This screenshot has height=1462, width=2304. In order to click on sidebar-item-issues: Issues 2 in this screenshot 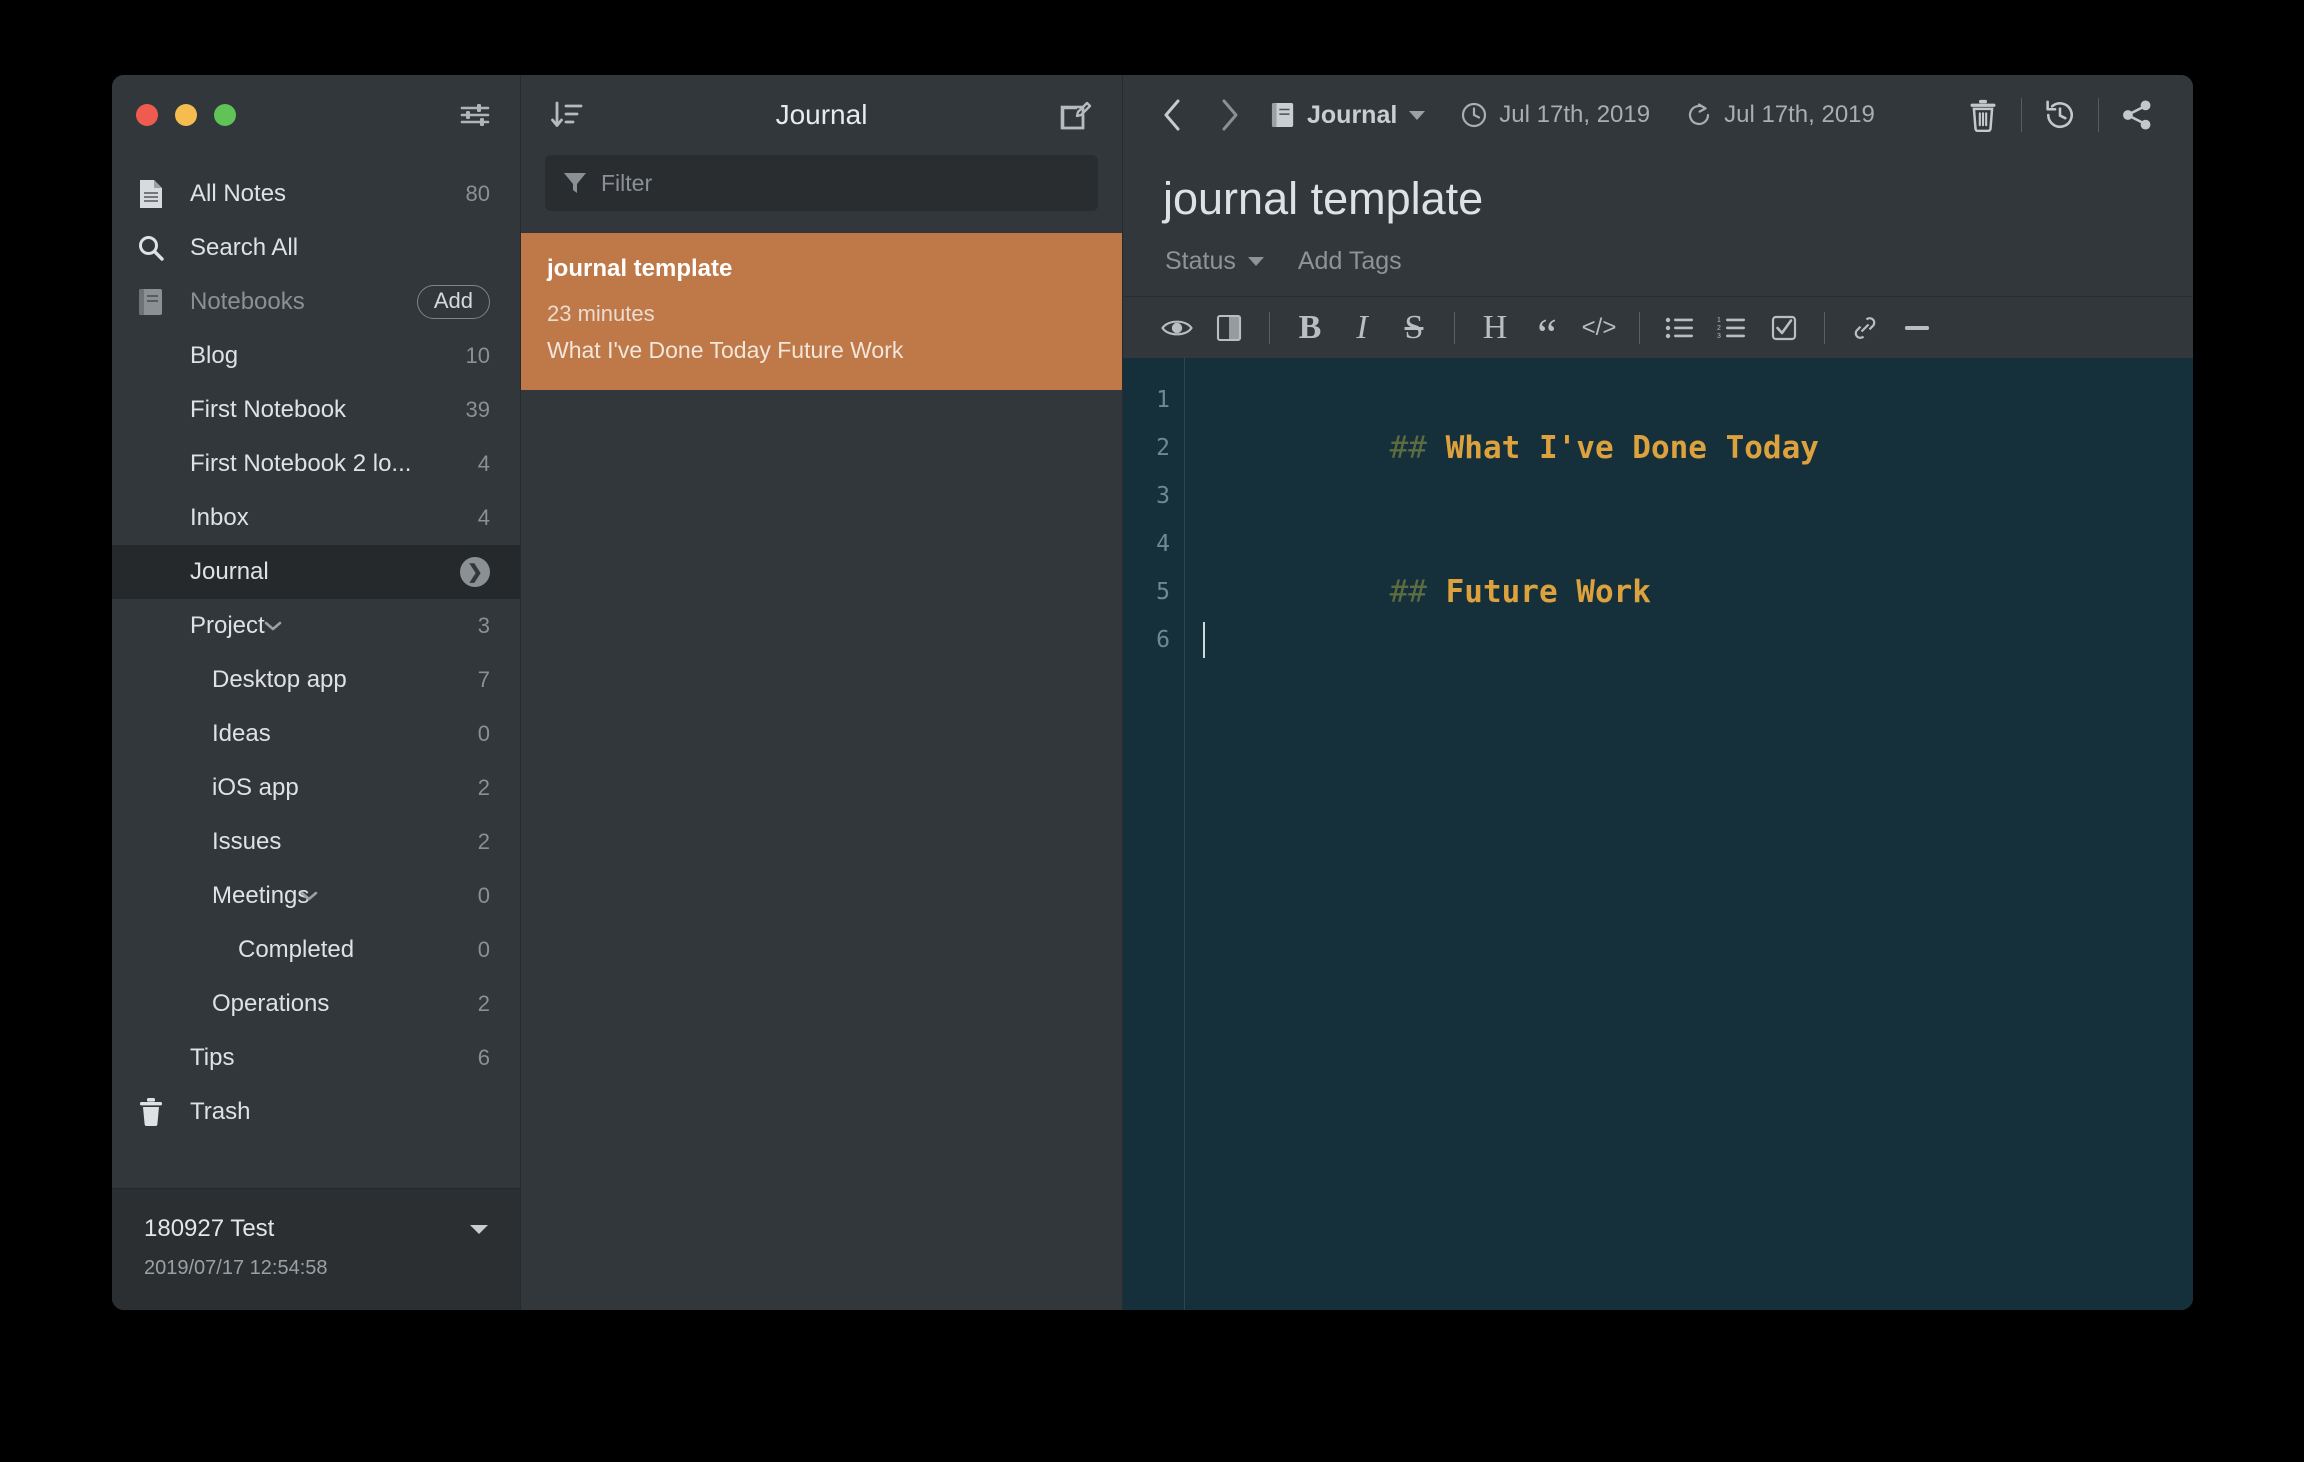, I will do `click(316, 842)`.